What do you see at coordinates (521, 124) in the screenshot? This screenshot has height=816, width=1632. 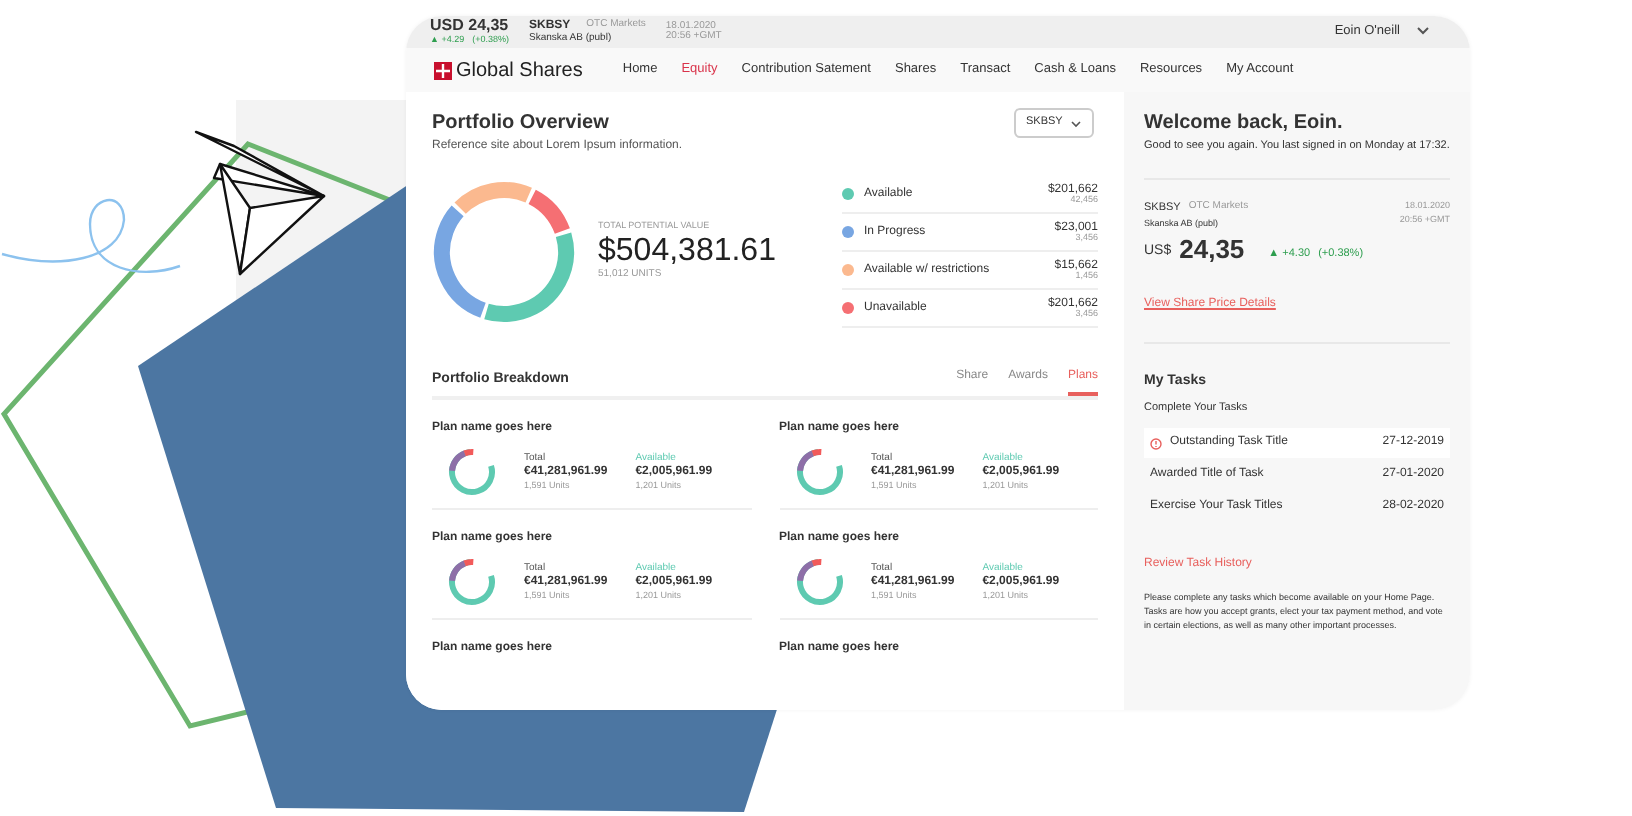 I see `section-title: Portfolio Overview` at bounding box center [521, 124].